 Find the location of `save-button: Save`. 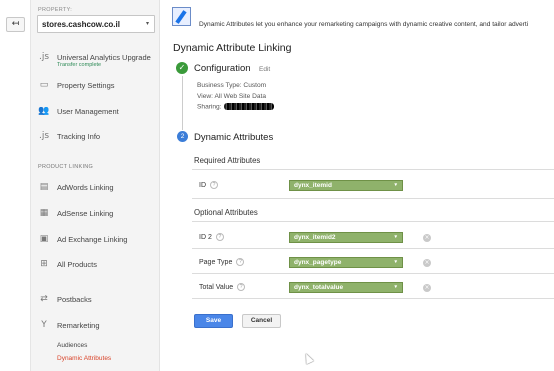

save-button: Save is located at coordinates (213, 321).